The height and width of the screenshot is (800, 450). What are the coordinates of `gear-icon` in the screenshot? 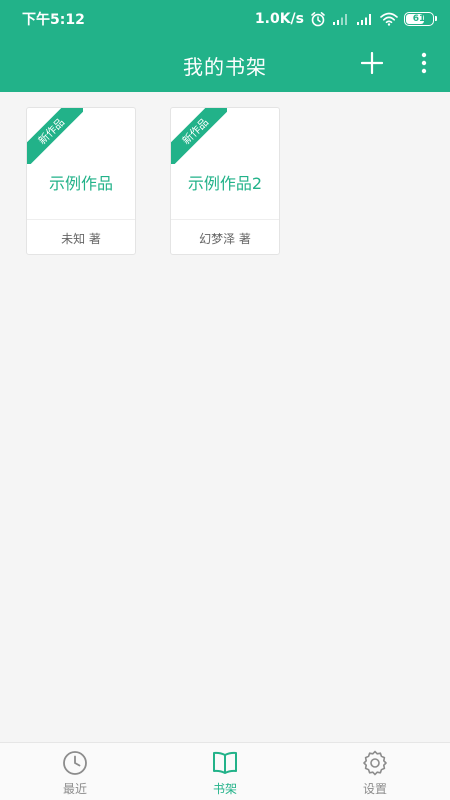 It's located at (375, 763).